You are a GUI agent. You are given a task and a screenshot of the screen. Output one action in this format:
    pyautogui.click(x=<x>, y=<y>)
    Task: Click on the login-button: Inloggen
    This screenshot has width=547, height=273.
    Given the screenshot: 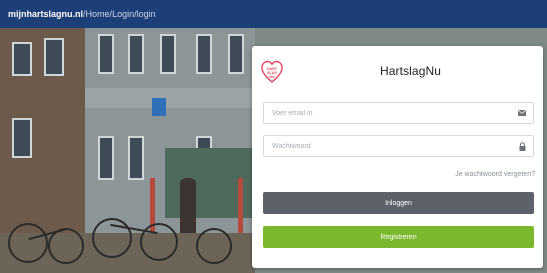 What is the action you would take?
    pyautogui.click(x=398, y=203)
    